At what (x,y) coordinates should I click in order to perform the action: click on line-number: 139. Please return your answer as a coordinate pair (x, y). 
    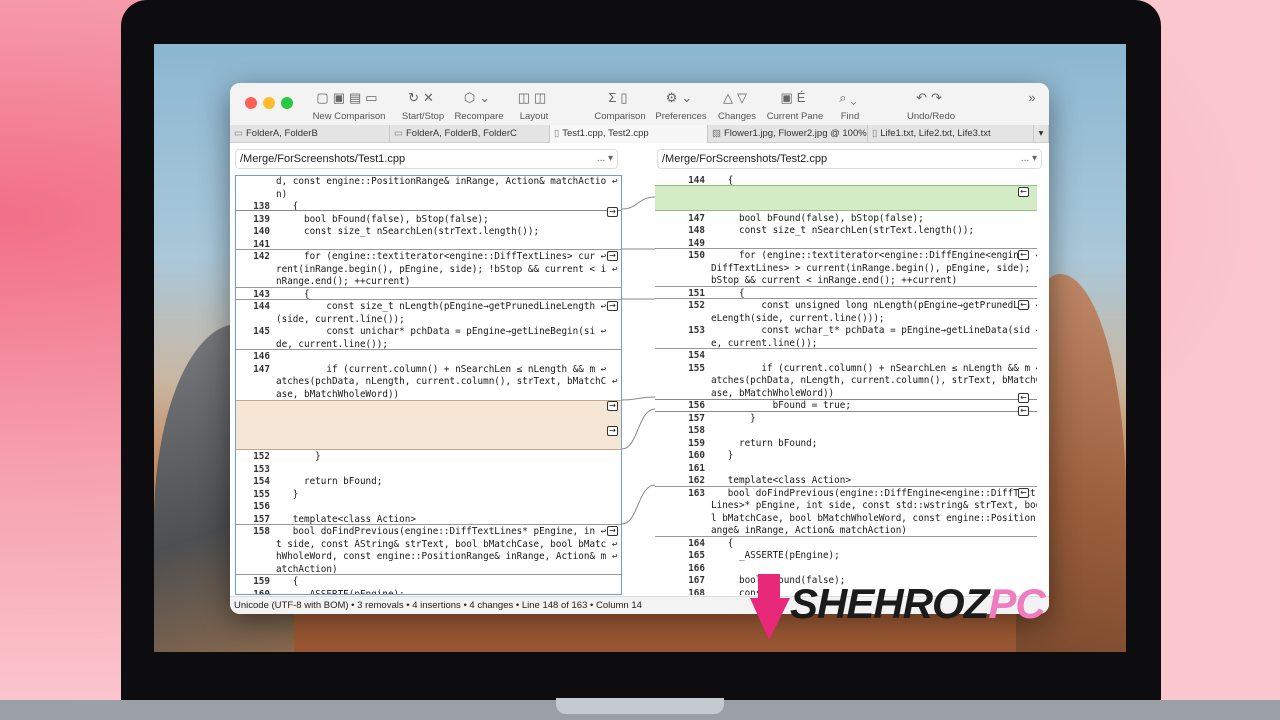
    Looking at the image, I should click on (261, 219).